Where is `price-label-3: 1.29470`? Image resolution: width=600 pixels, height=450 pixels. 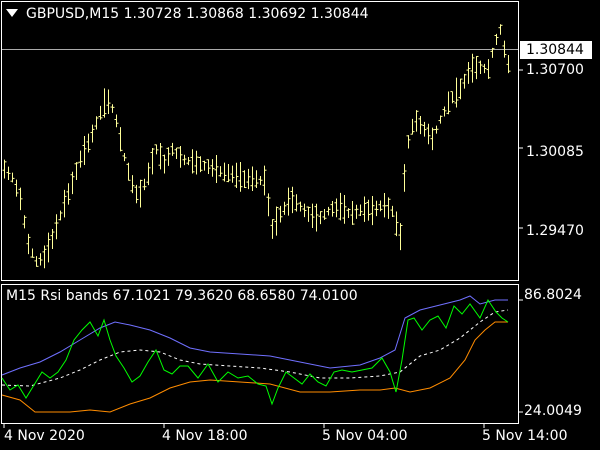 price-label-3: 1.29470 is located at coordinates (555, 231).